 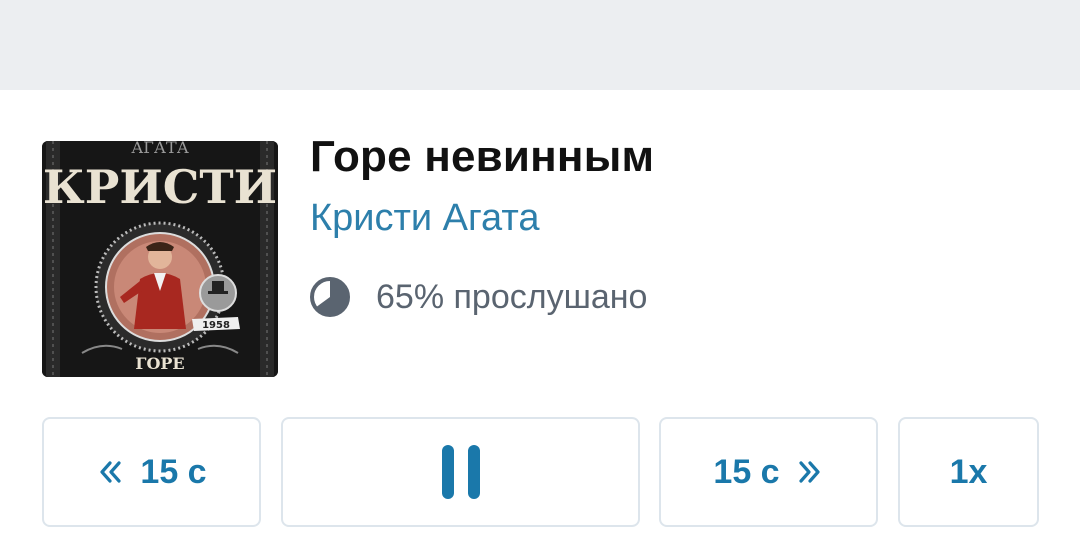 What do you see at coordinates (160, 187) in the screenshot?
I see `cover-series-text: КРИСТИ` at bounding box center [160, 187].